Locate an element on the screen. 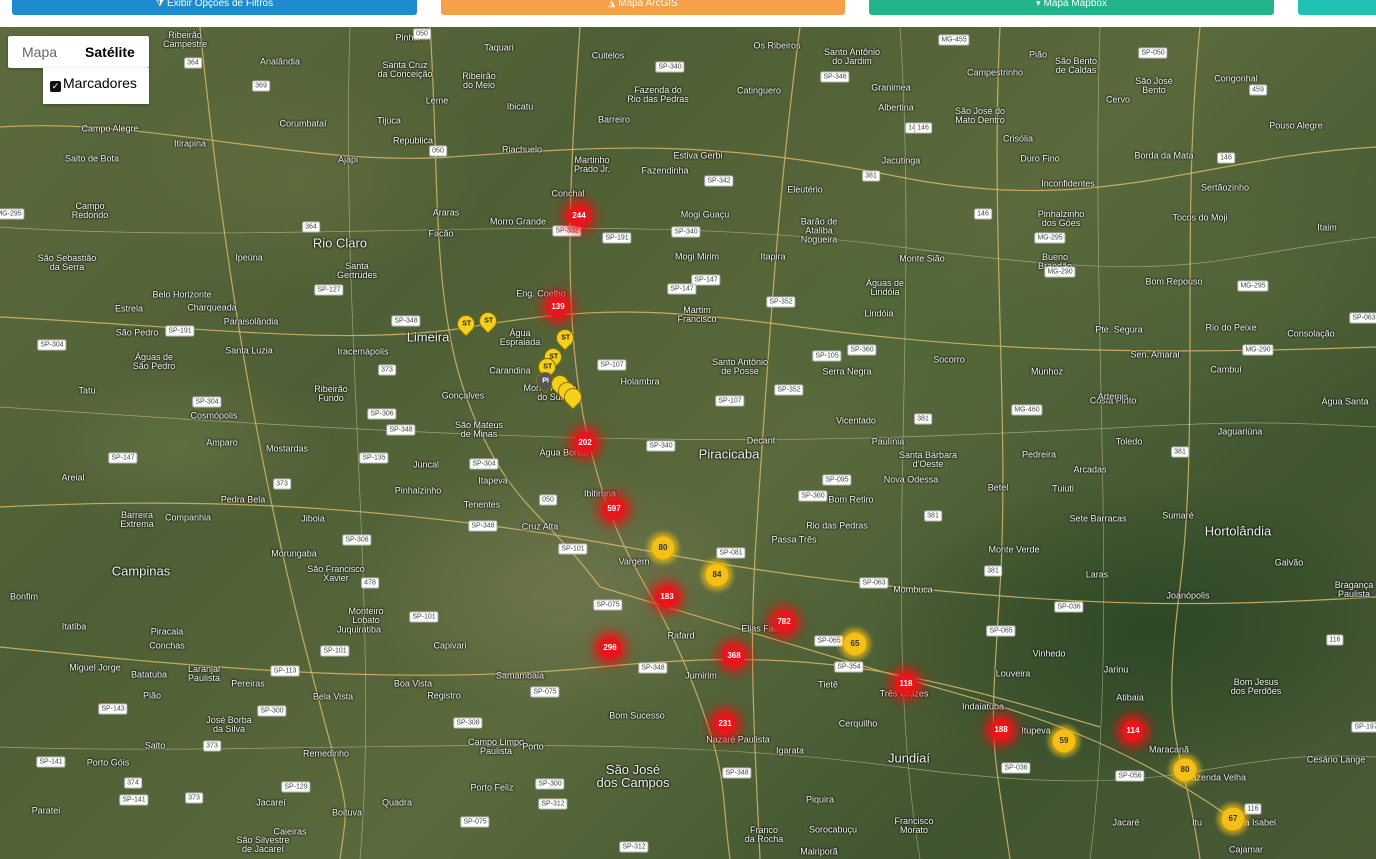 Image resolution: width=1376 pixels, height=859 pixels. map-pin-marker is located at coordinates (573, 397).